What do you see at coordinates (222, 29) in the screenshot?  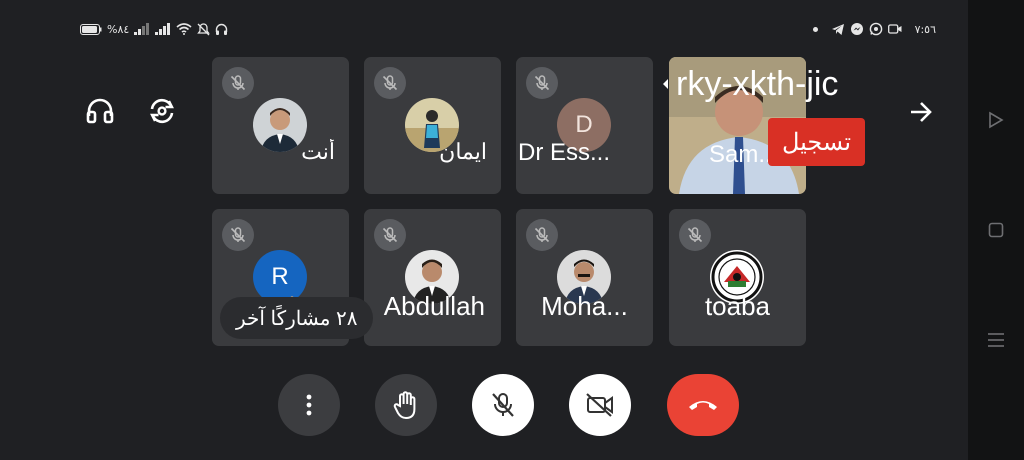 I see `headset-status-icon` at bounding box center [222, 29].